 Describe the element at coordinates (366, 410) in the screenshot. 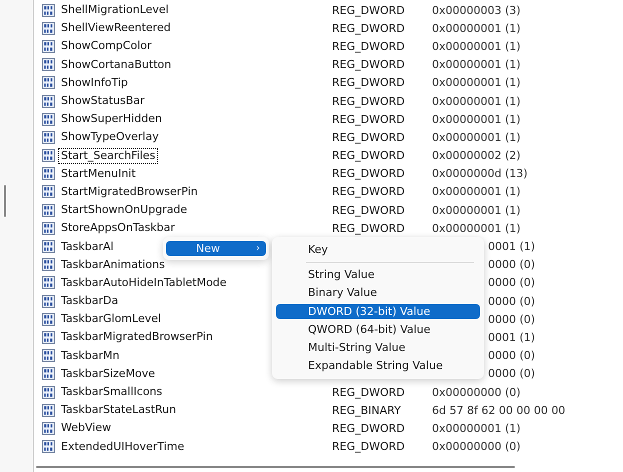

I see `value-type: REG_BINARY` at that location.